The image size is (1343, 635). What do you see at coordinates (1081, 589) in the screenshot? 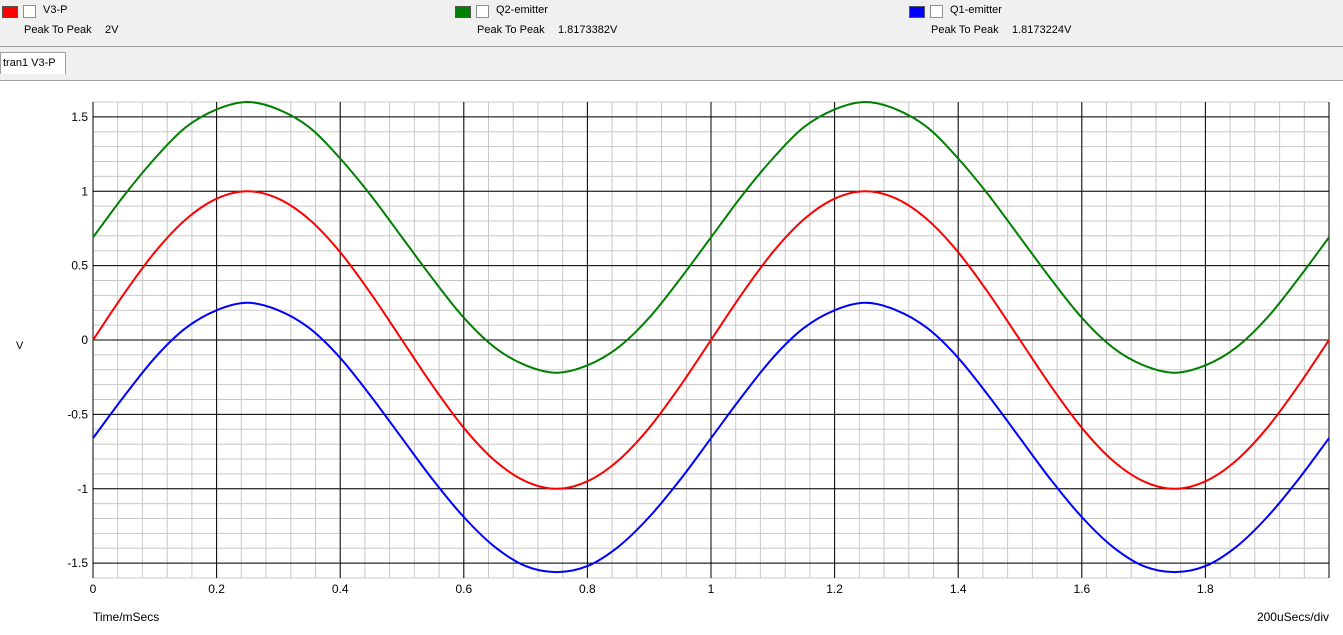
I see `x-tick-label: 1.6` at bounding box center [1081, 589].